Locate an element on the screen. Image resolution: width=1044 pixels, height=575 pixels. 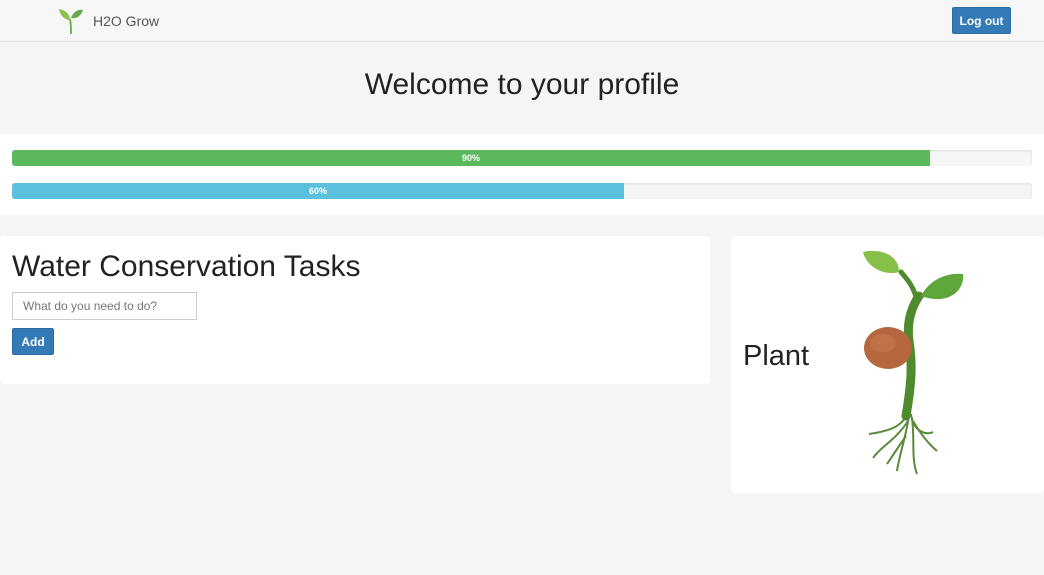
right-leaf is located at coordinates (942, 286).